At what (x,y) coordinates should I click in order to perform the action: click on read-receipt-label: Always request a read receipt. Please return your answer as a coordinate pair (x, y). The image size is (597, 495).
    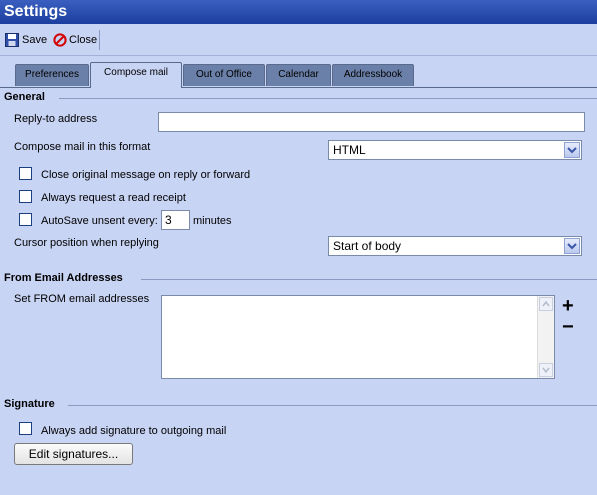
    Looking at the image, I should click on (113, 198).